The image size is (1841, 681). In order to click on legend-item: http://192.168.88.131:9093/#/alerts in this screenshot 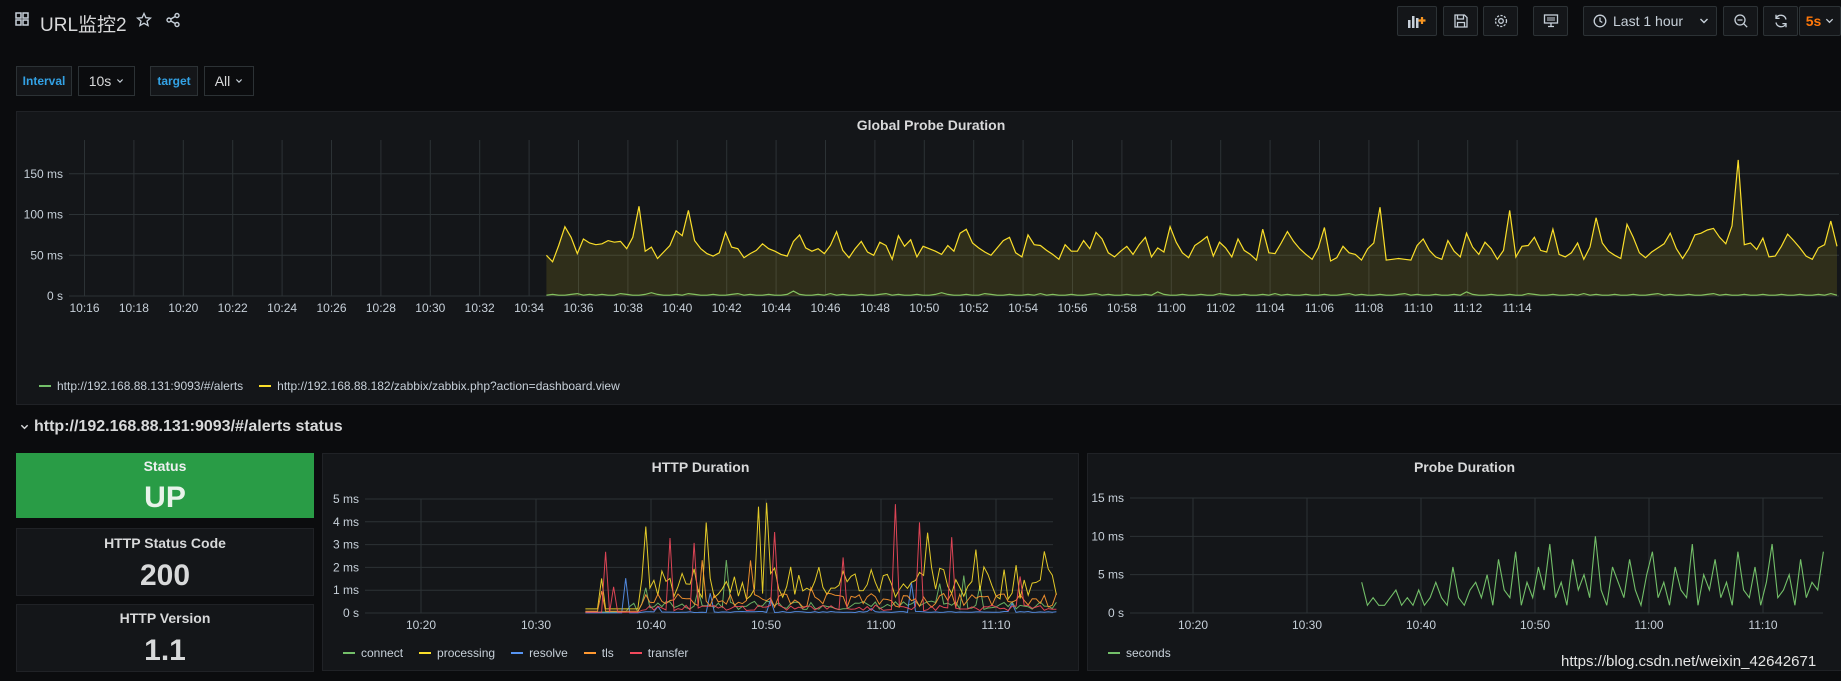, I will do `click(141, 386)`.